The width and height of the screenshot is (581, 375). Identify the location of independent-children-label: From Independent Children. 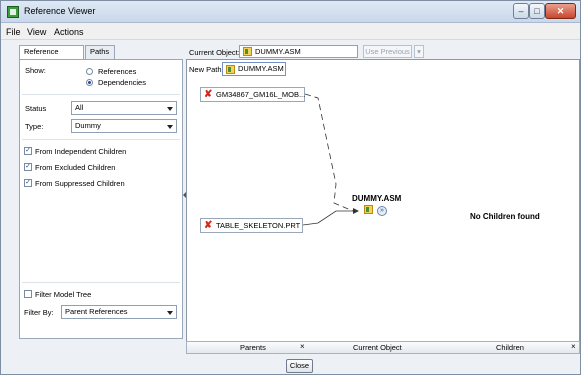
(81, 151).